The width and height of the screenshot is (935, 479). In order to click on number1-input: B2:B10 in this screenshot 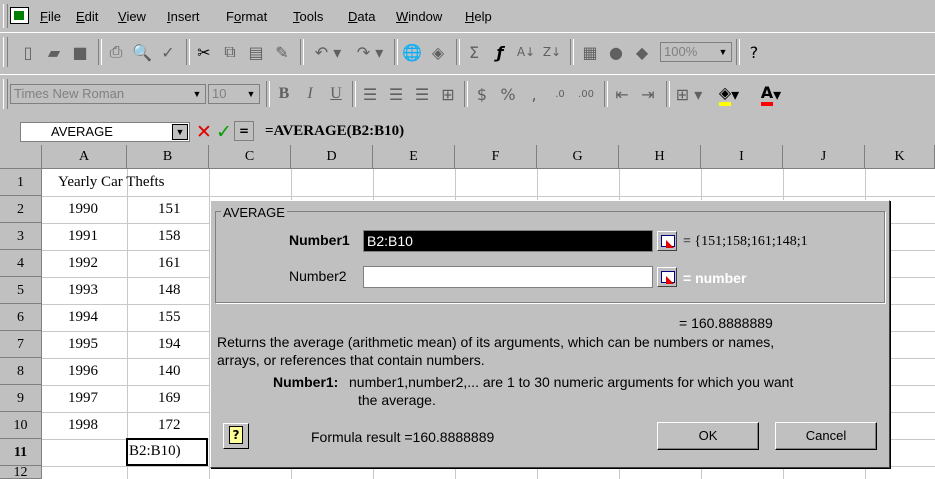, I will do `click(508, 241)`.